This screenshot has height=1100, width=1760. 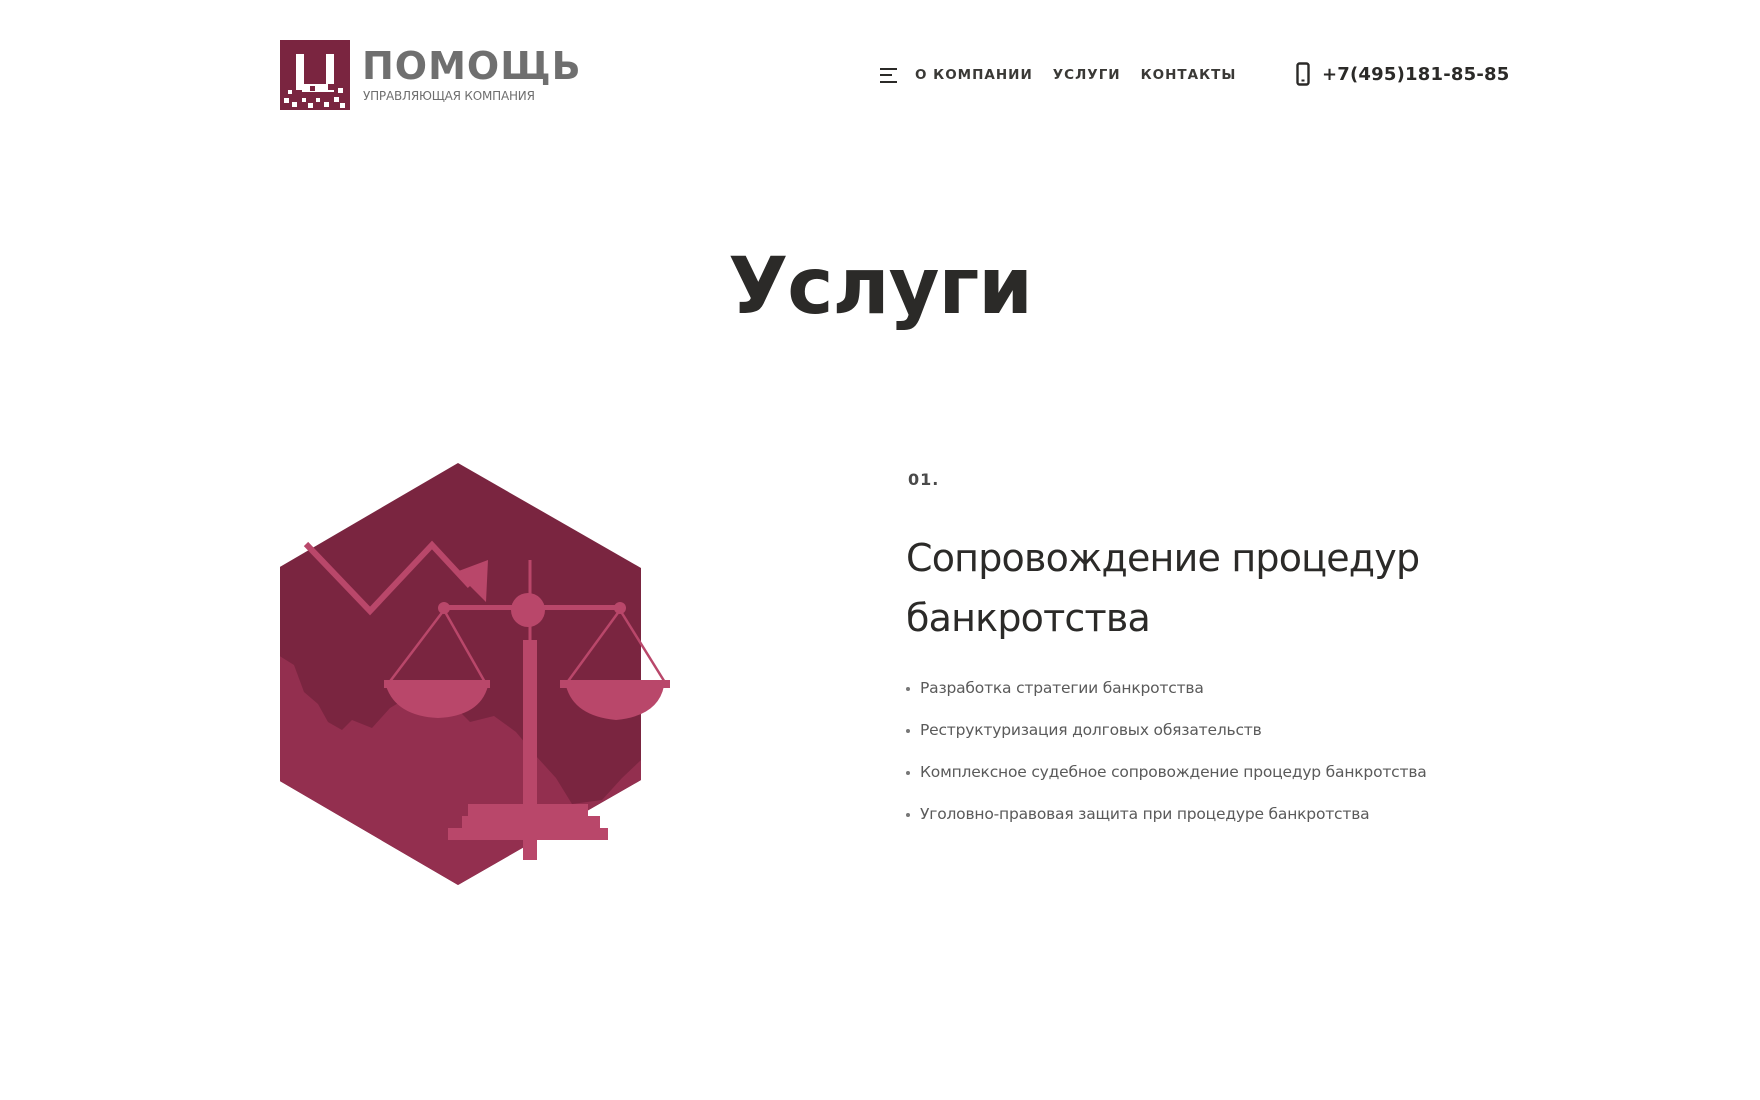 I want to click on service-title: Сопровождение процедур банкротства, so click(x=1163, y=588).